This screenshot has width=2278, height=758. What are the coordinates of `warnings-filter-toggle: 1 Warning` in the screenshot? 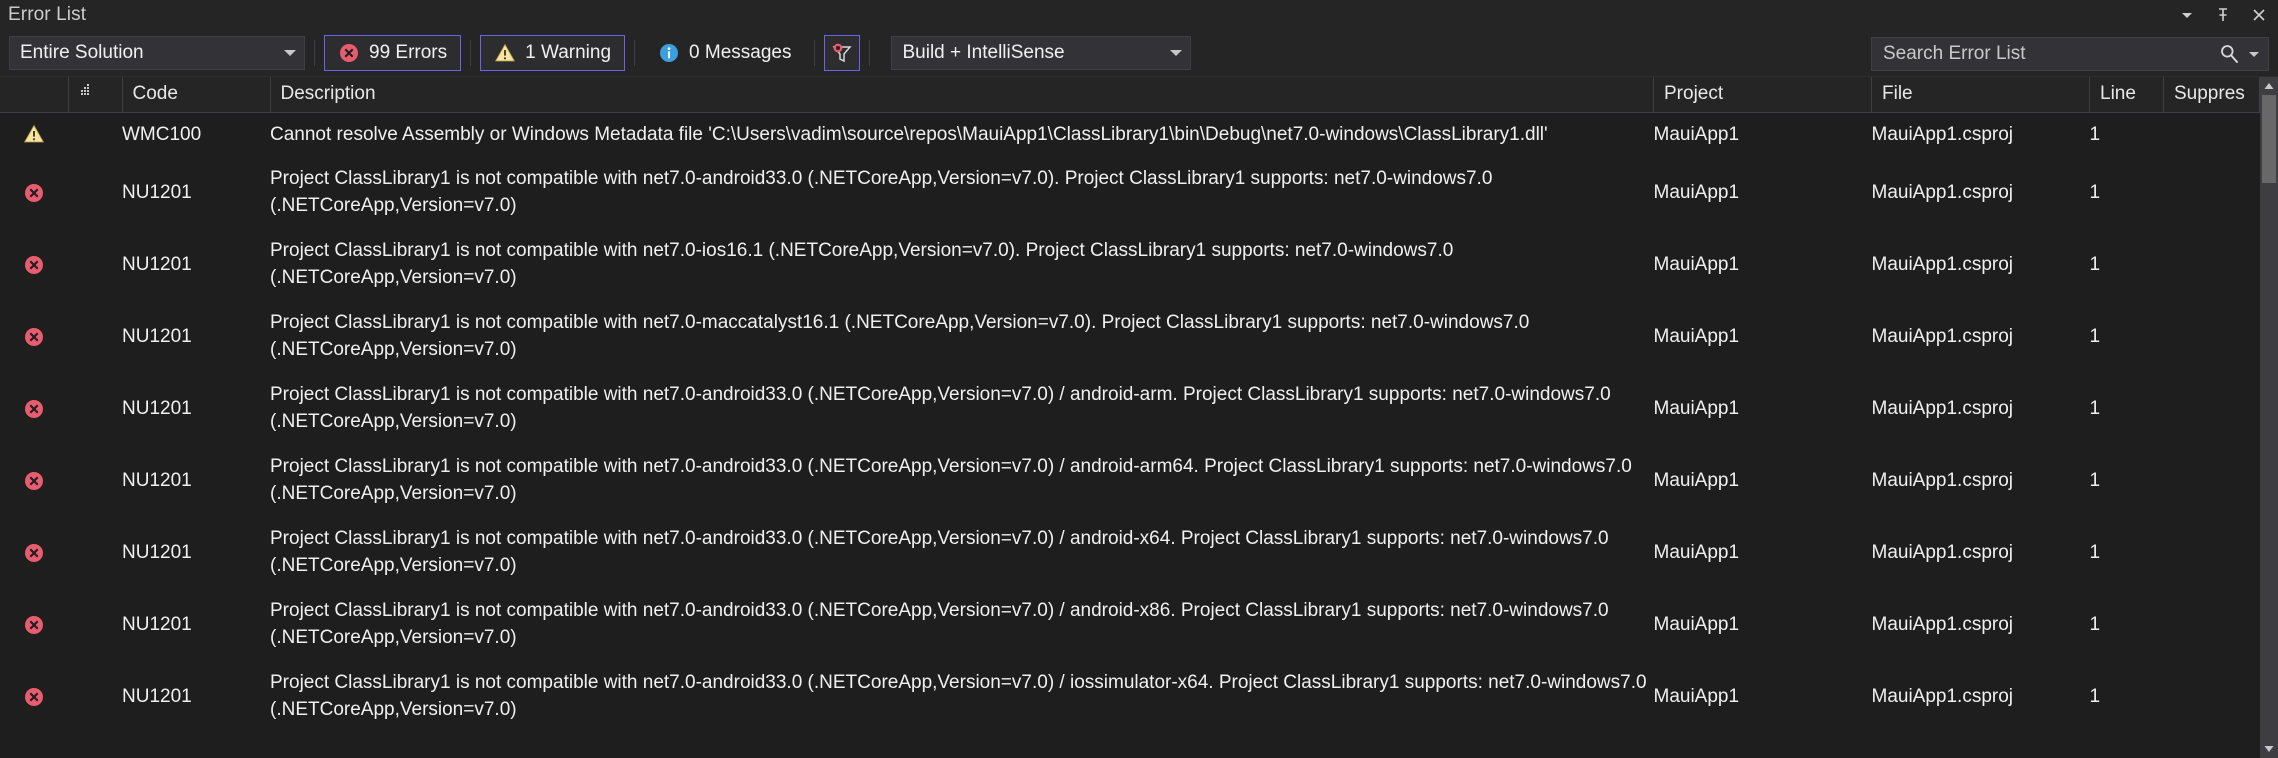 It's located at (553, 53).